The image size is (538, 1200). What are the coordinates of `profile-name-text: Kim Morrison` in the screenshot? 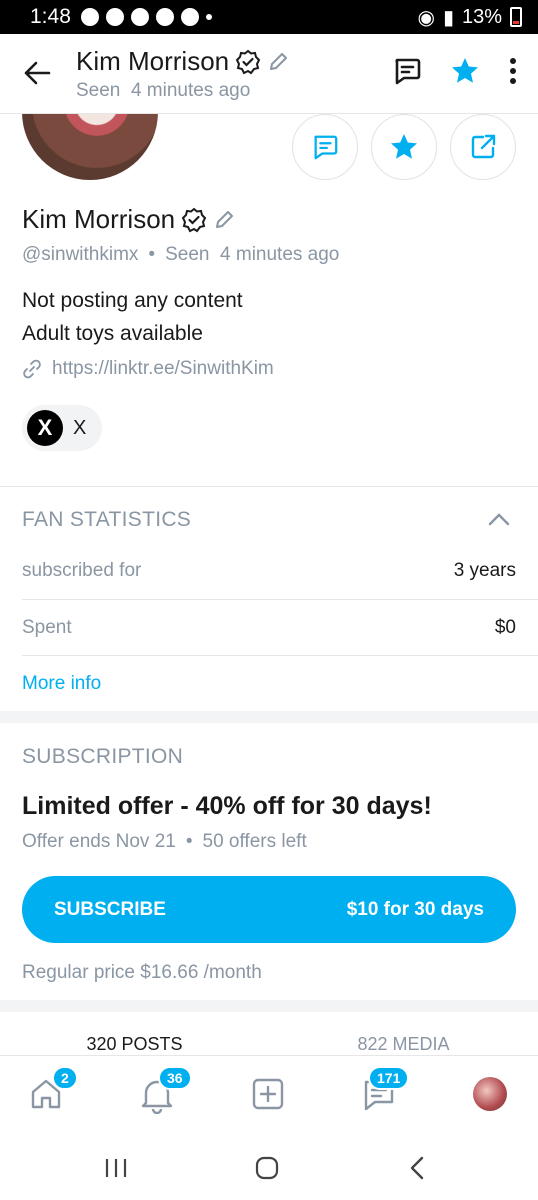 It's located at (99, 219).